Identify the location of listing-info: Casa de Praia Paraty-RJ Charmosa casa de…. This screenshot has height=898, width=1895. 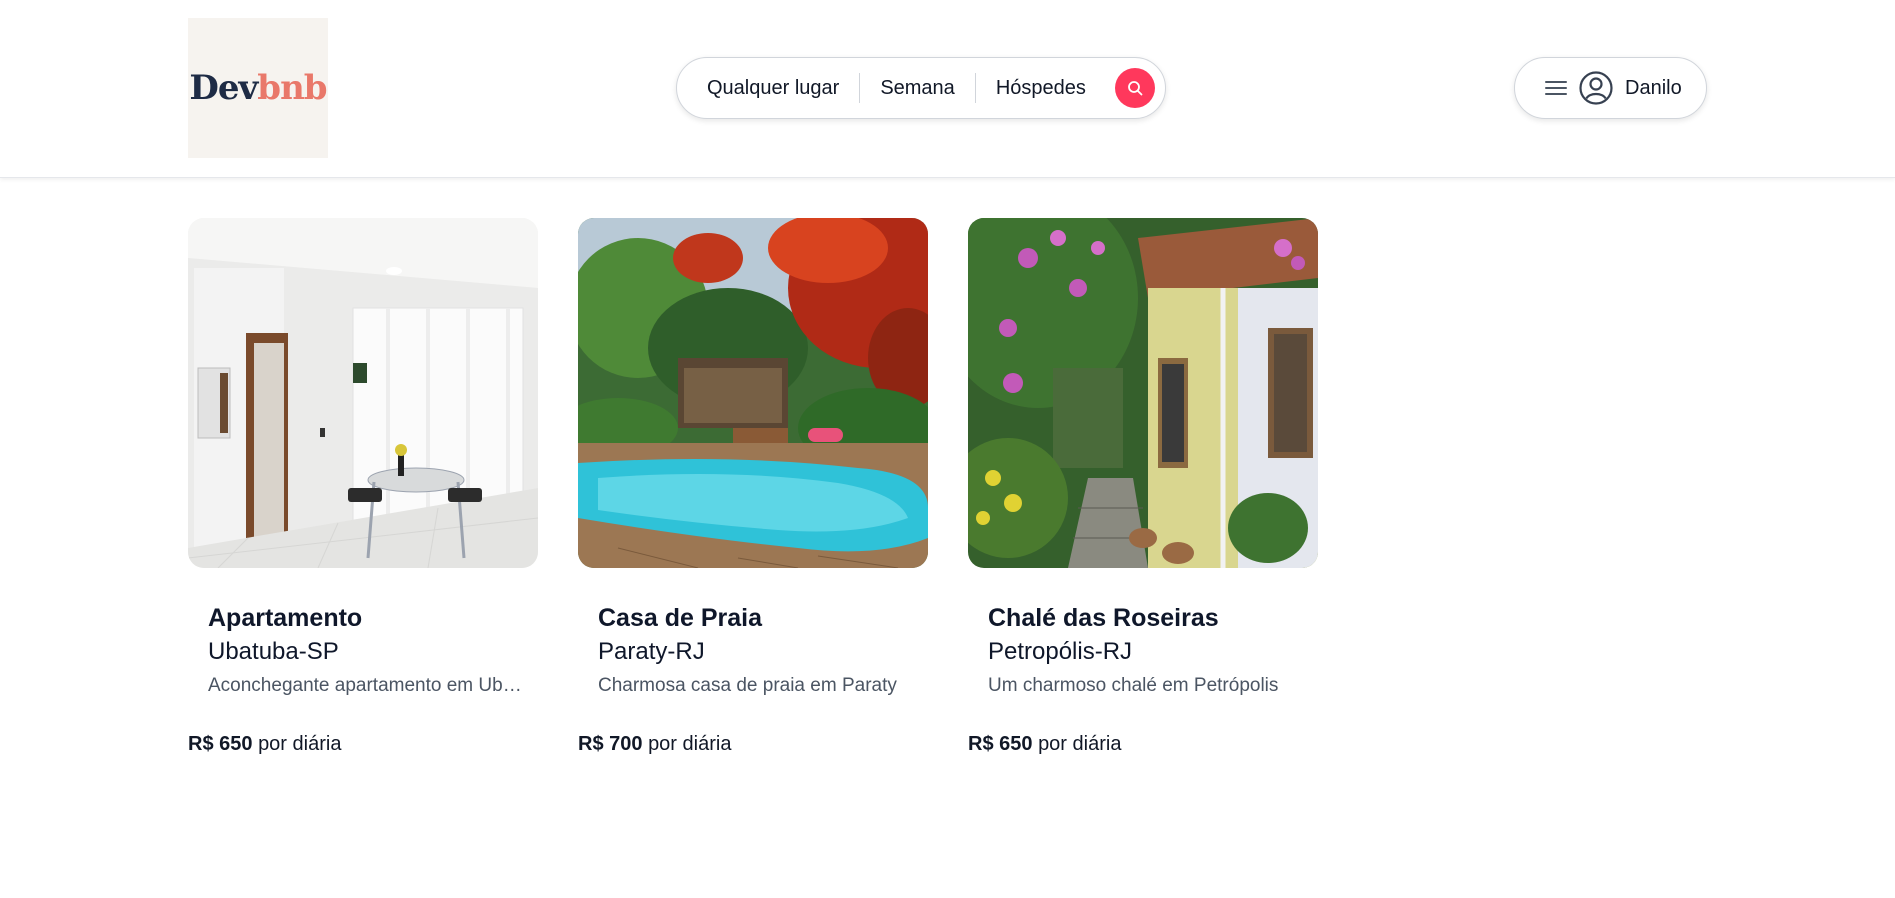
(753, 651).